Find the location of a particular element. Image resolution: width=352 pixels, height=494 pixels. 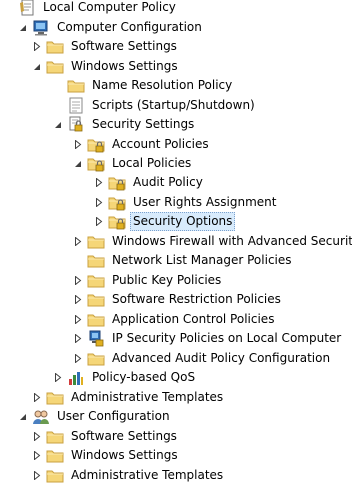

tree-node-label: Local Policies is located at coordinates (151, 163).